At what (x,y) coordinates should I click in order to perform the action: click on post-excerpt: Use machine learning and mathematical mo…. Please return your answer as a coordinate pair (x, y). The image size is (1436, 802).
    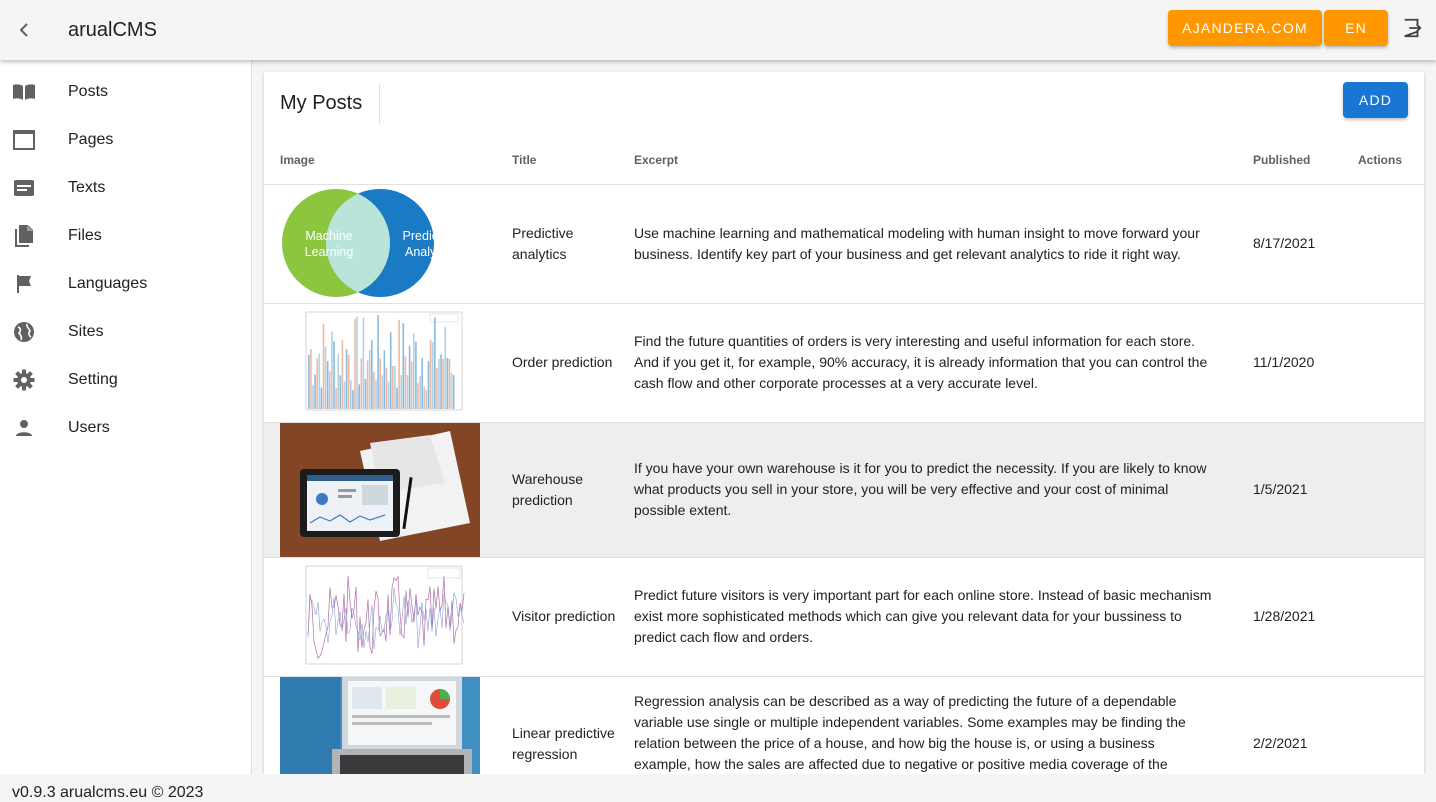
    Looking at the image, I should click on (927, 244).